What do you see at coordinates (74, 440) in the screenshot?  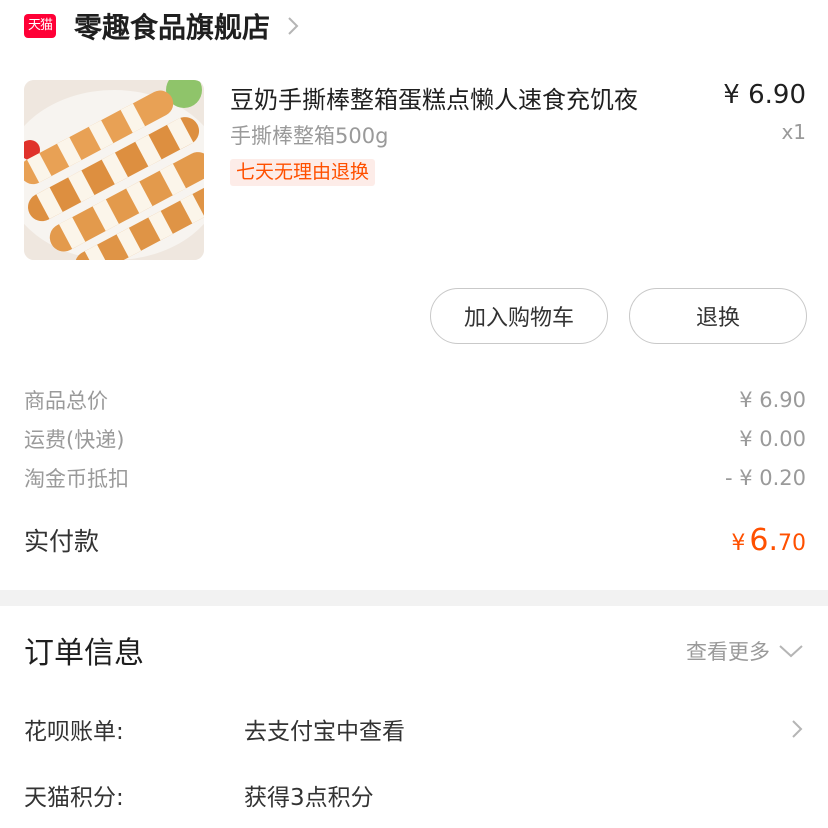 I see `shipping-label: 运费(快递)` at bounding box center [74, 440].